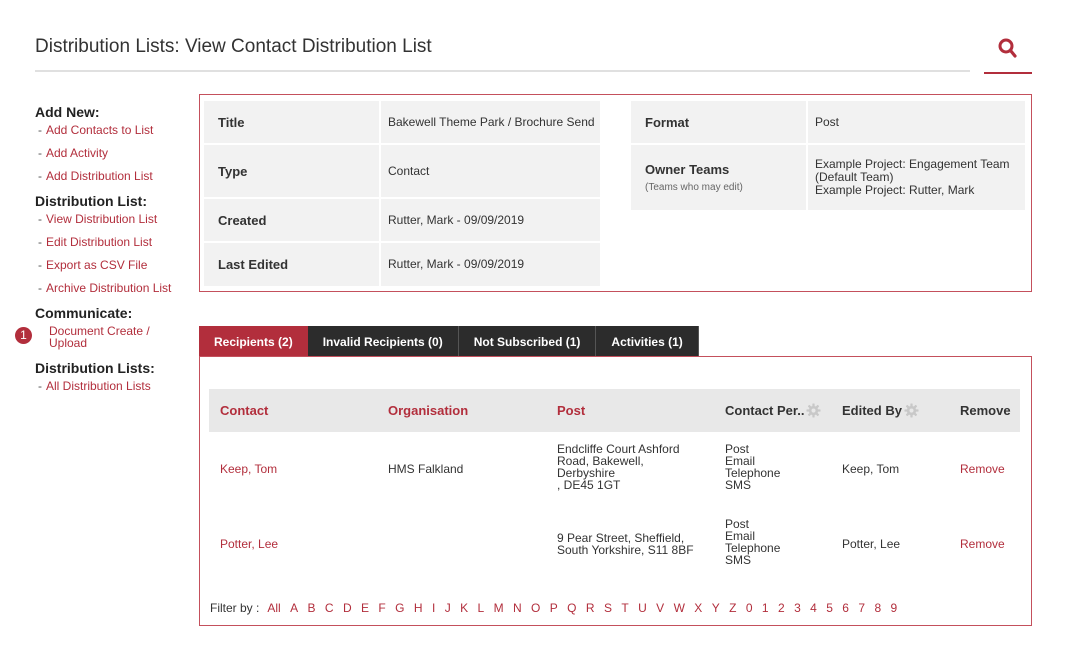 The image size is (1084, 672). Describe the element at coordinates (749, 608) in the screenshot. I see `filter-option-0: 0` at that location.